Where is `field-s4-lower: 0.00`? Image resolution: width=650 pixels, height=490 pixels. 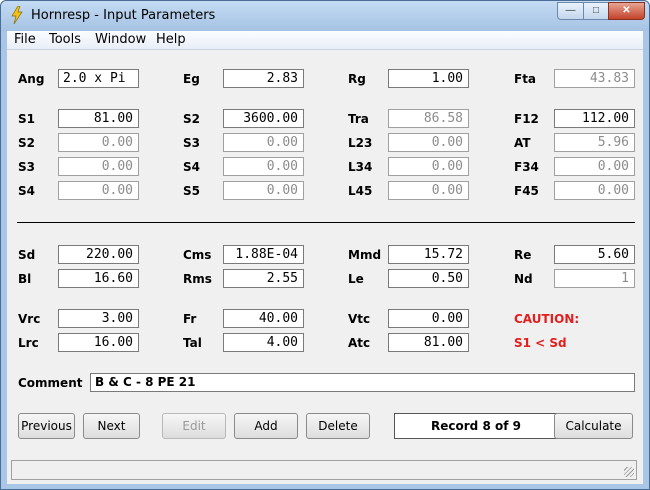 field-s4-lower: 0.00 is located at coordinates (98, 190).